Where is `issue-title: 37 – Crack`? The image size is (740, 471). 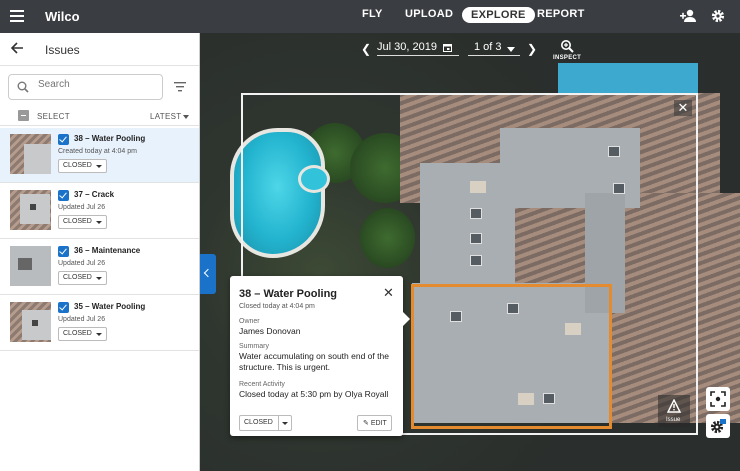 issue-title: 37 – Crack is located at coordinates (94, 194).